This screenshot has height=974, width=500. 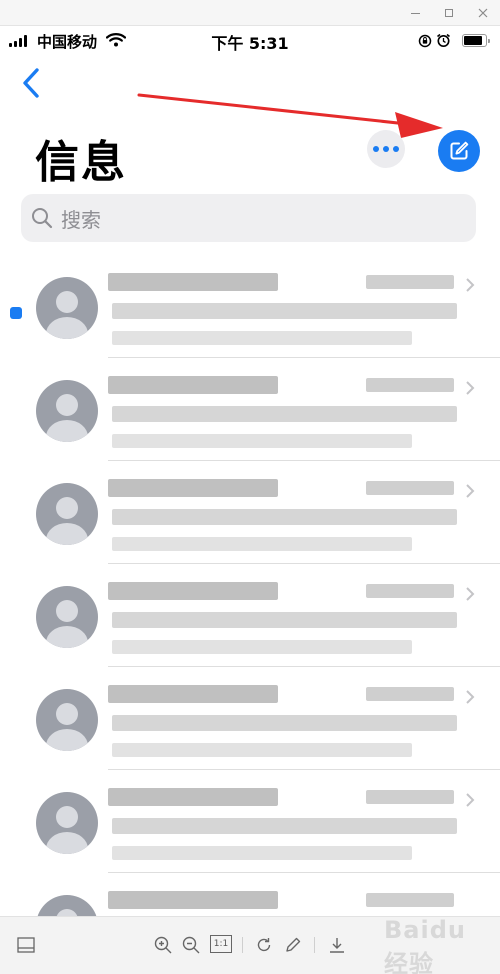 I want to click on minimize-window-button, so click(x=415, y=13).